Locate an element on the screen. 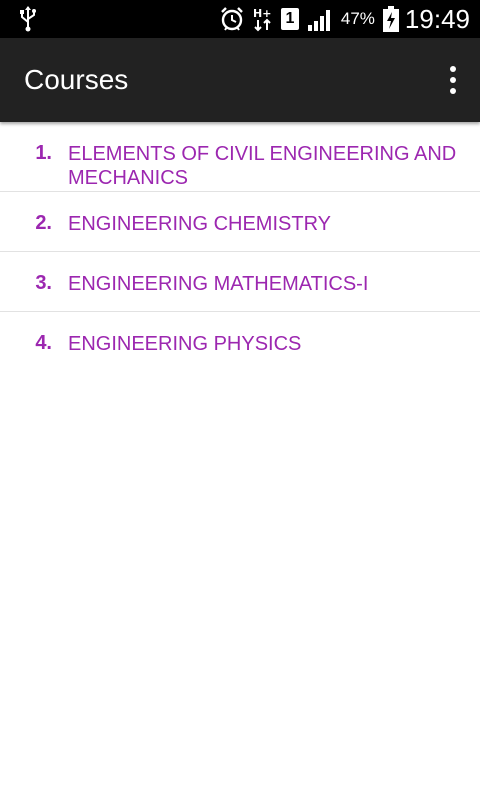 The image size is (480, 800). course-item-4: 4. ENGINEERING PHYSICS is located at coordinates (240, 342).